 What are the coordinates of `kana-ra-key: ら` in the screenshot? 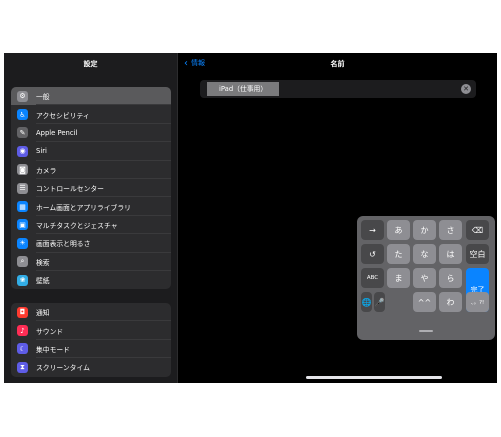 It's located at (450, 278).